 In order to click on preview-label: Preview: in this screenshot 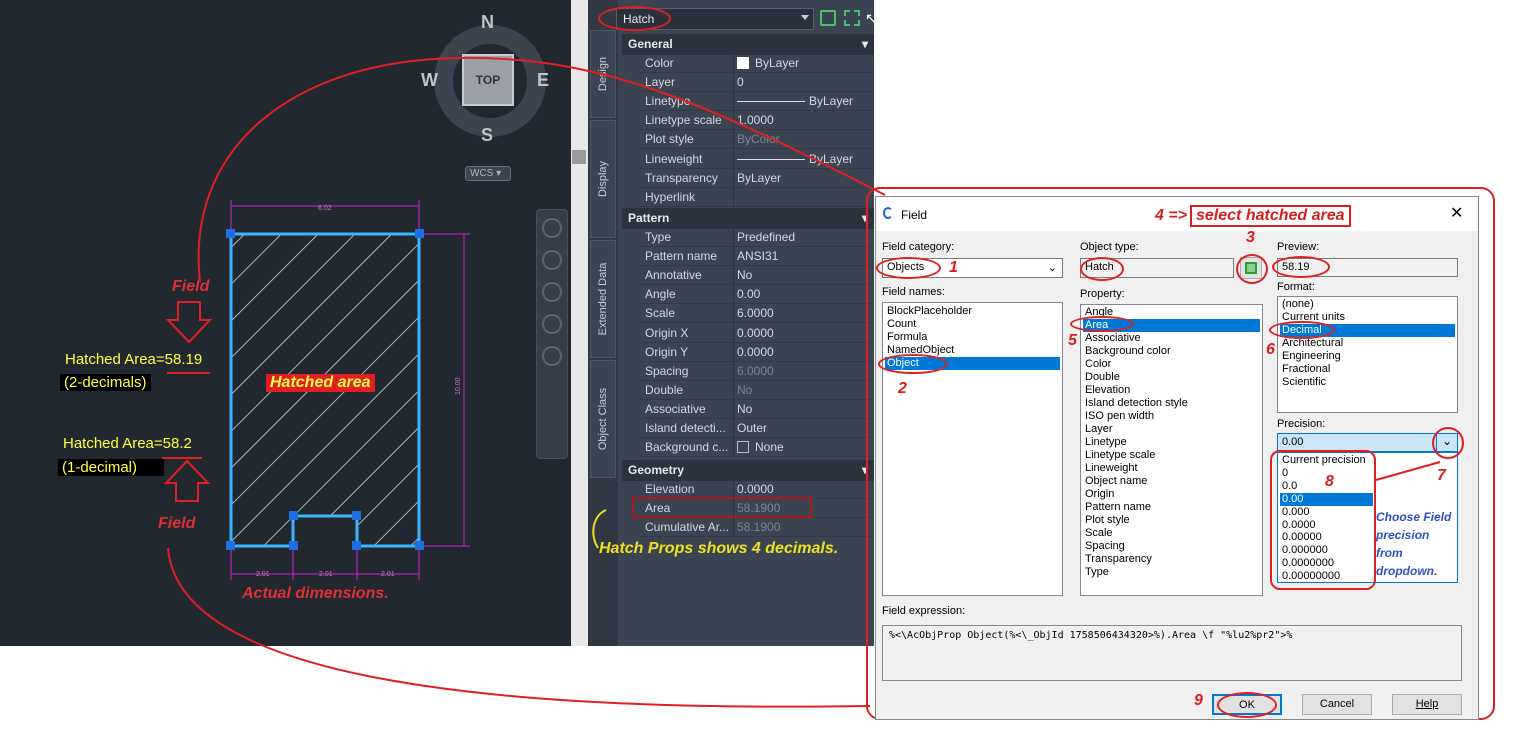, I will do `click(1298, 247)`.